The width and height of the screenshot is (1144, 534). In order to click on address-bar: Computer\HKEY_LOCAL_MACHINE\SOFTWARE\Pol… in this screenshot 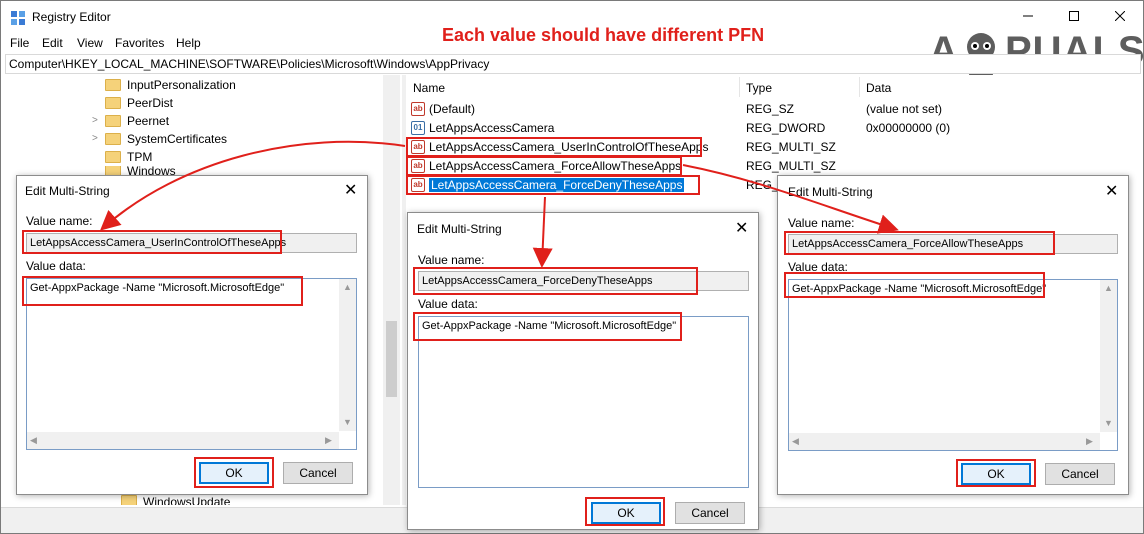, I will do `click(573, 64)`.